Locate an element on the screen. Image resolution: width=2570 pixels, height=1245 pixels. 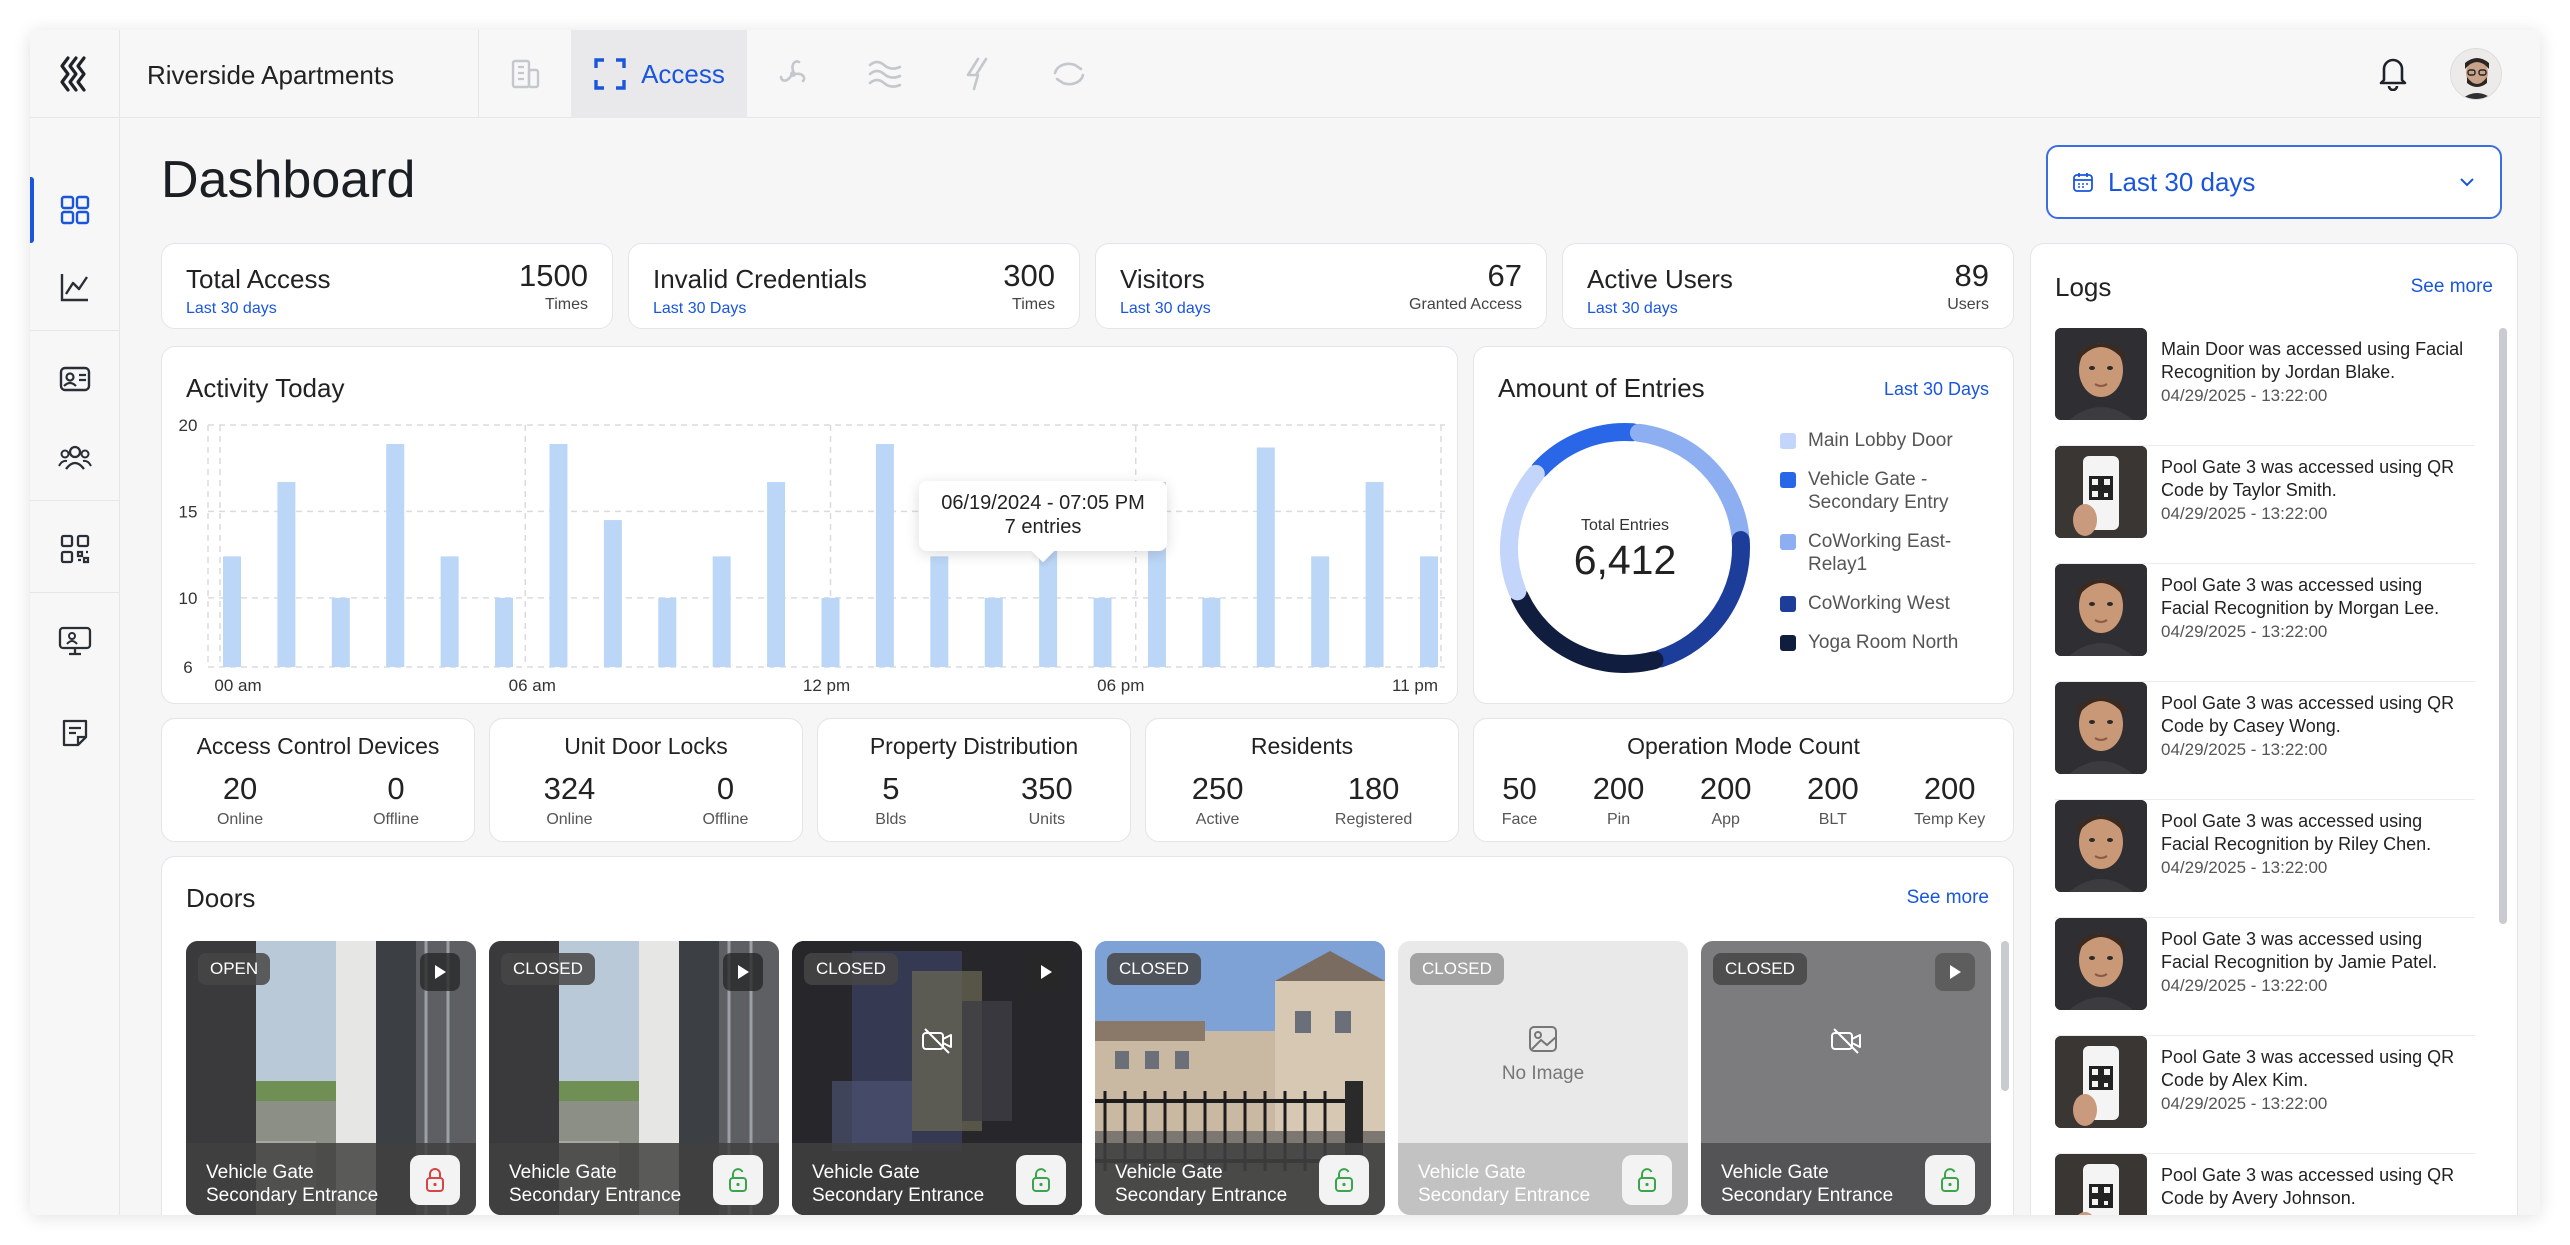
doors-see-more-link: See more is located at coordinates (1948, 898).